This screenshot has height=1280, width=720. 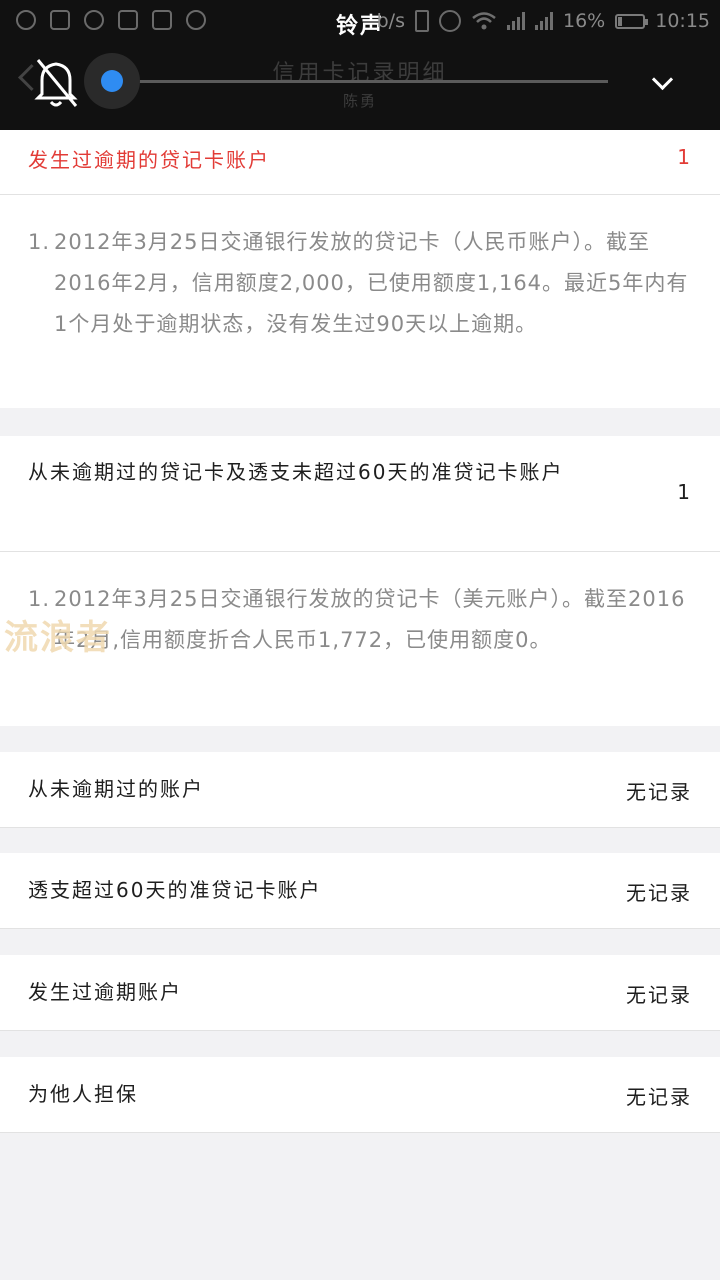 I want to click on wifi-icon, so click(x=484, y=21).